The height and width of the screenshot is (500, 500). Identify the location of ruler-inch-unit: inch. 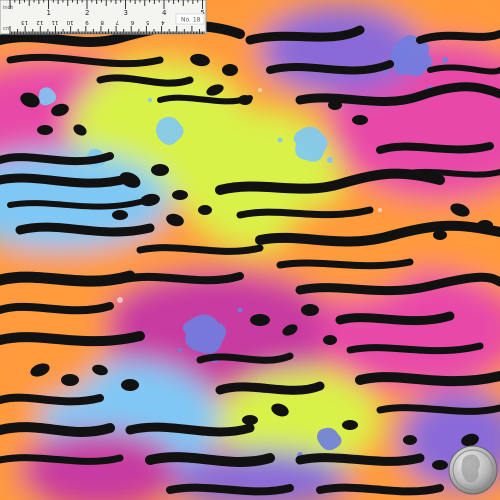
(8, 8).